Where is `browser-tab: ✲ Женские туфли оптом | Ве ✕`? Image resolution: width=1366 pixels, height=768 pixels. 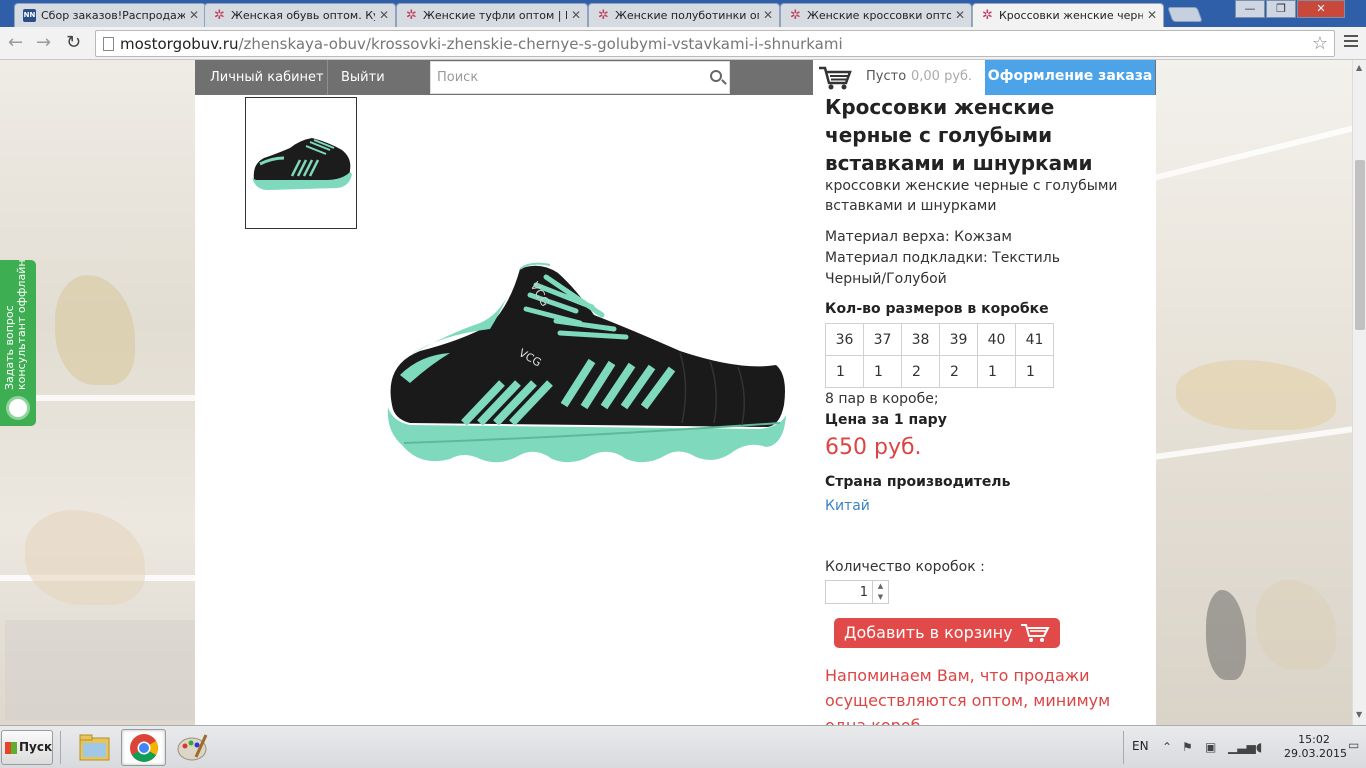
browser-tab: ✲ Женские туфли оптом | Ве ✕ is located at coordinates (492, 15).